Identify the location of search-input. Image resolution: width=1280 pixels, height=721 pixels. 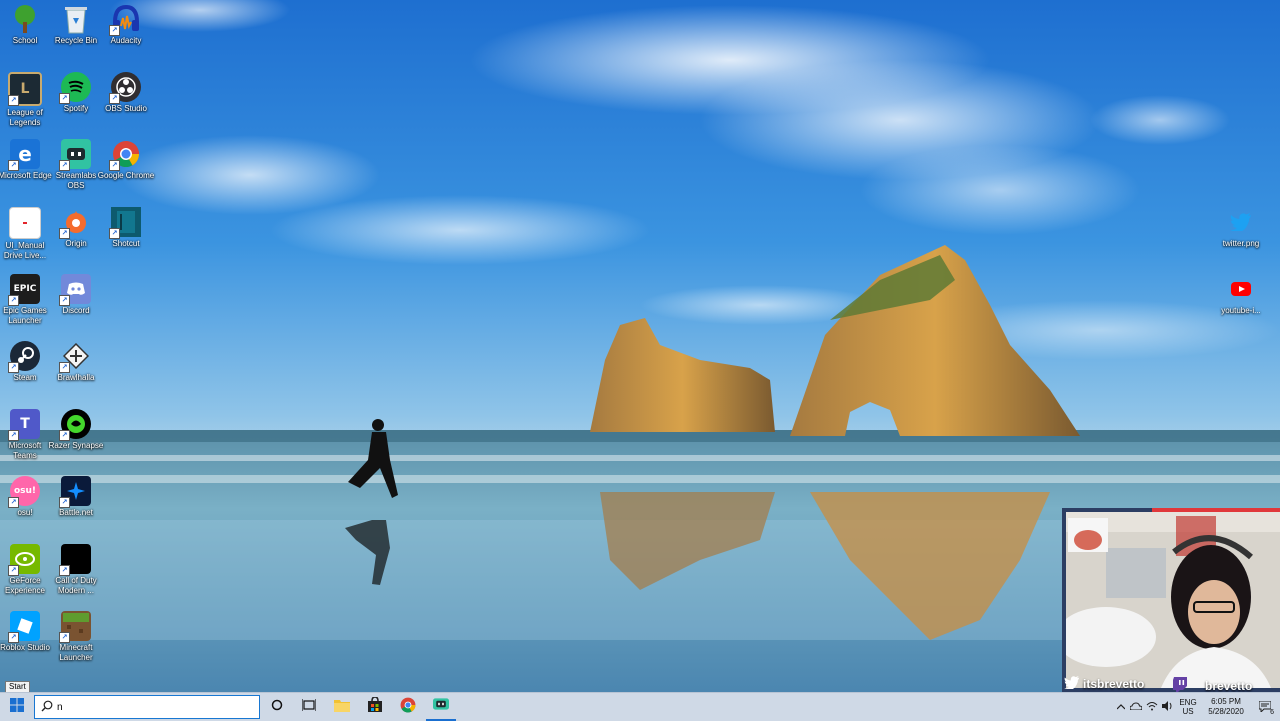
(145, 707).